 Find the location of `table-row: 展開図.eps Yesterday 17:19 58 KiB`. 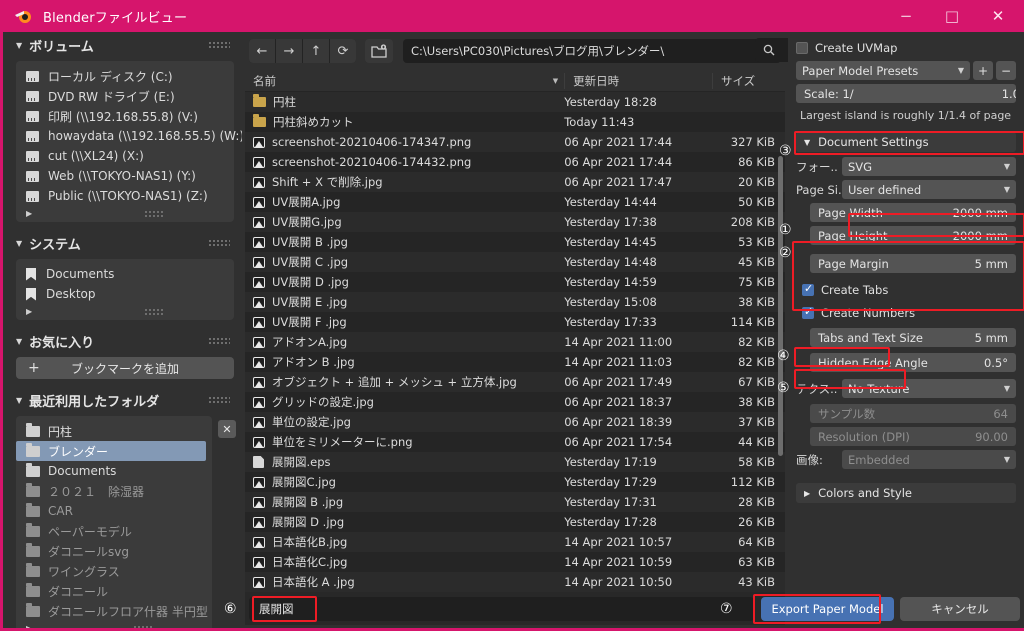

table-row: 展開図.eps Yesterday 17:19 58 KiB is located at coordinates (515, 462).